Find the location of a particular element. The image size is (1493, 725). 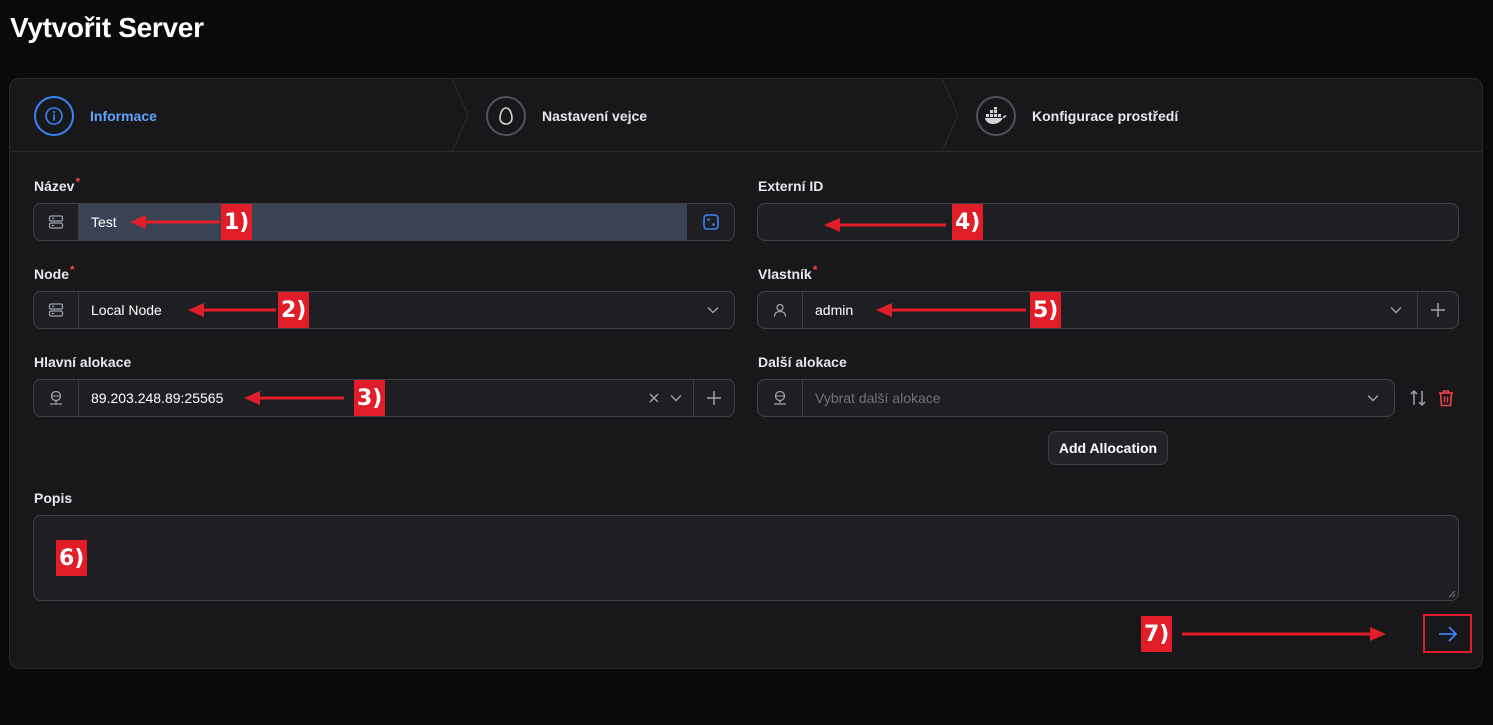

node-value: Local Node is located at coordinates (126, 310).